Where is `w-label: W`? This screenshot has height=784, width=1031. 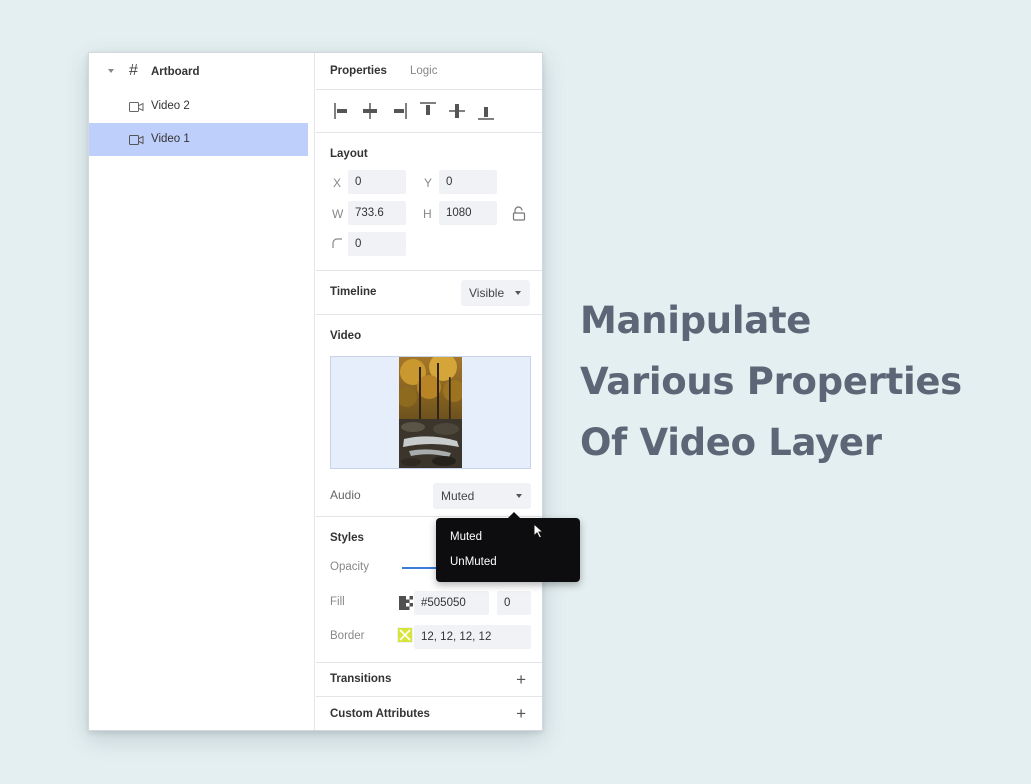 w-label: W is located at coordinates (338, 214).